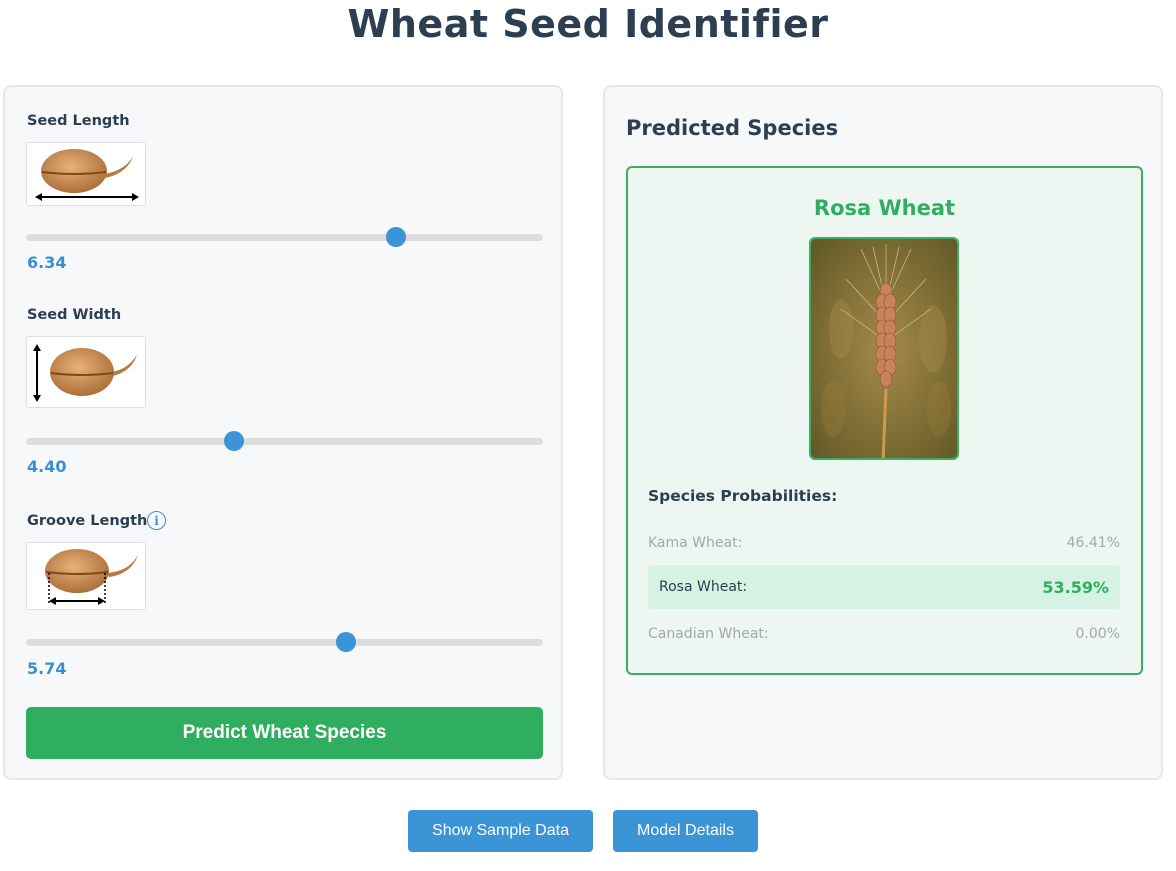 The image size is (1176, 871). Describe the element at coordinates (345, 642) in the screenshot. I see `groove-length-slider-handle` at that location.